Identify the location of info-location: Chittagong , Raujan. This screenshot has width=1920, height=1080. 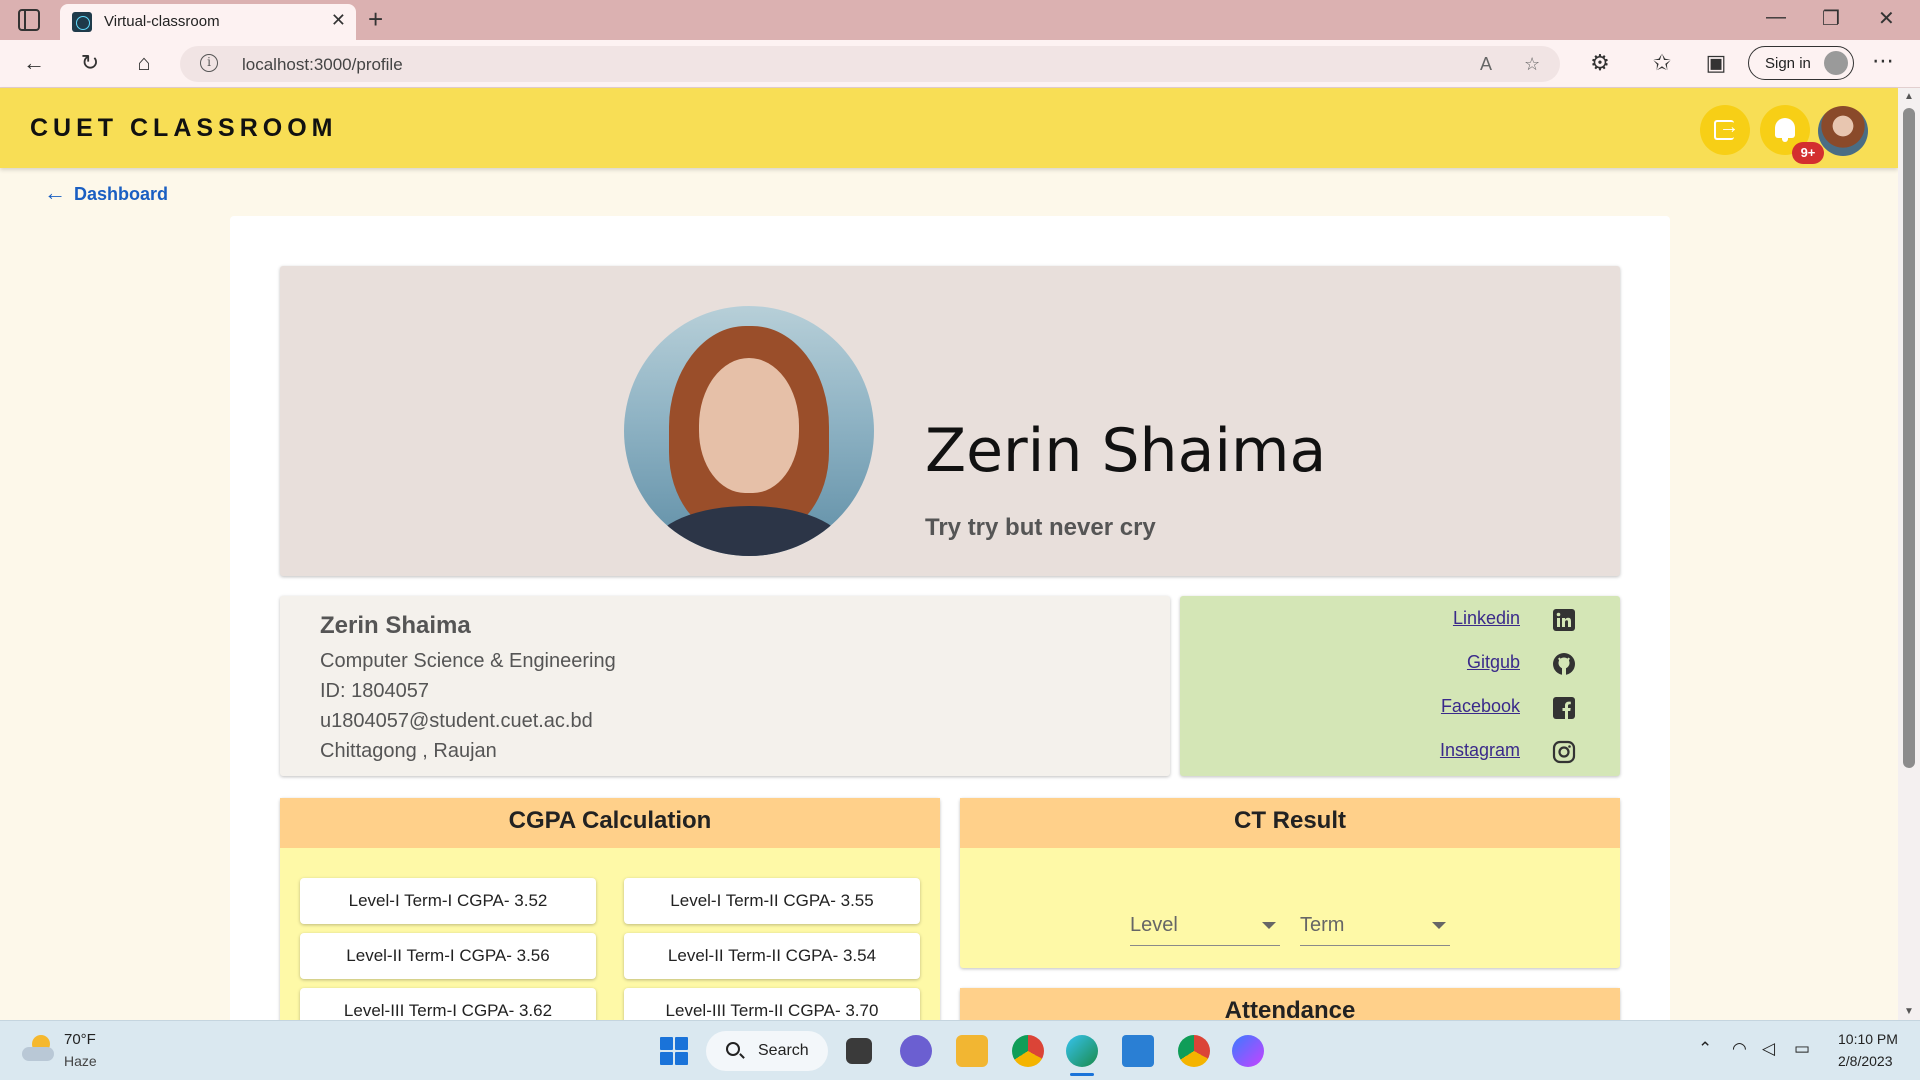
(408, 751).